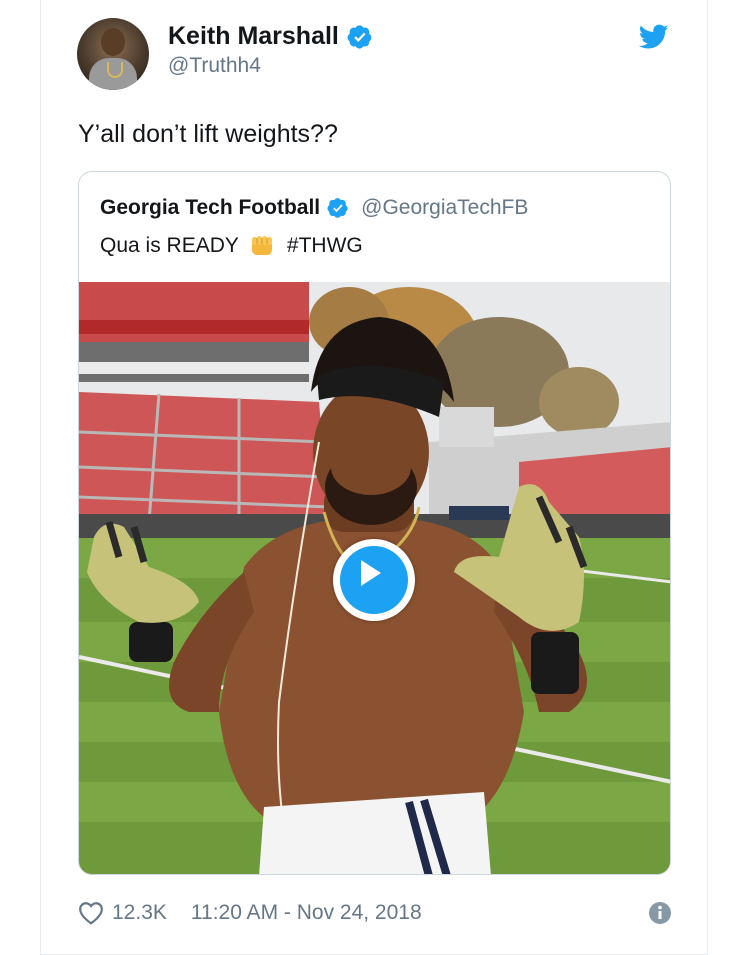 Image resolution: width=750 pixels, height=955 pixels. What do you see at coordinates (359, 36) in the screenshot?
I see `verified-badge-icon` at bounding box center [359, 36].